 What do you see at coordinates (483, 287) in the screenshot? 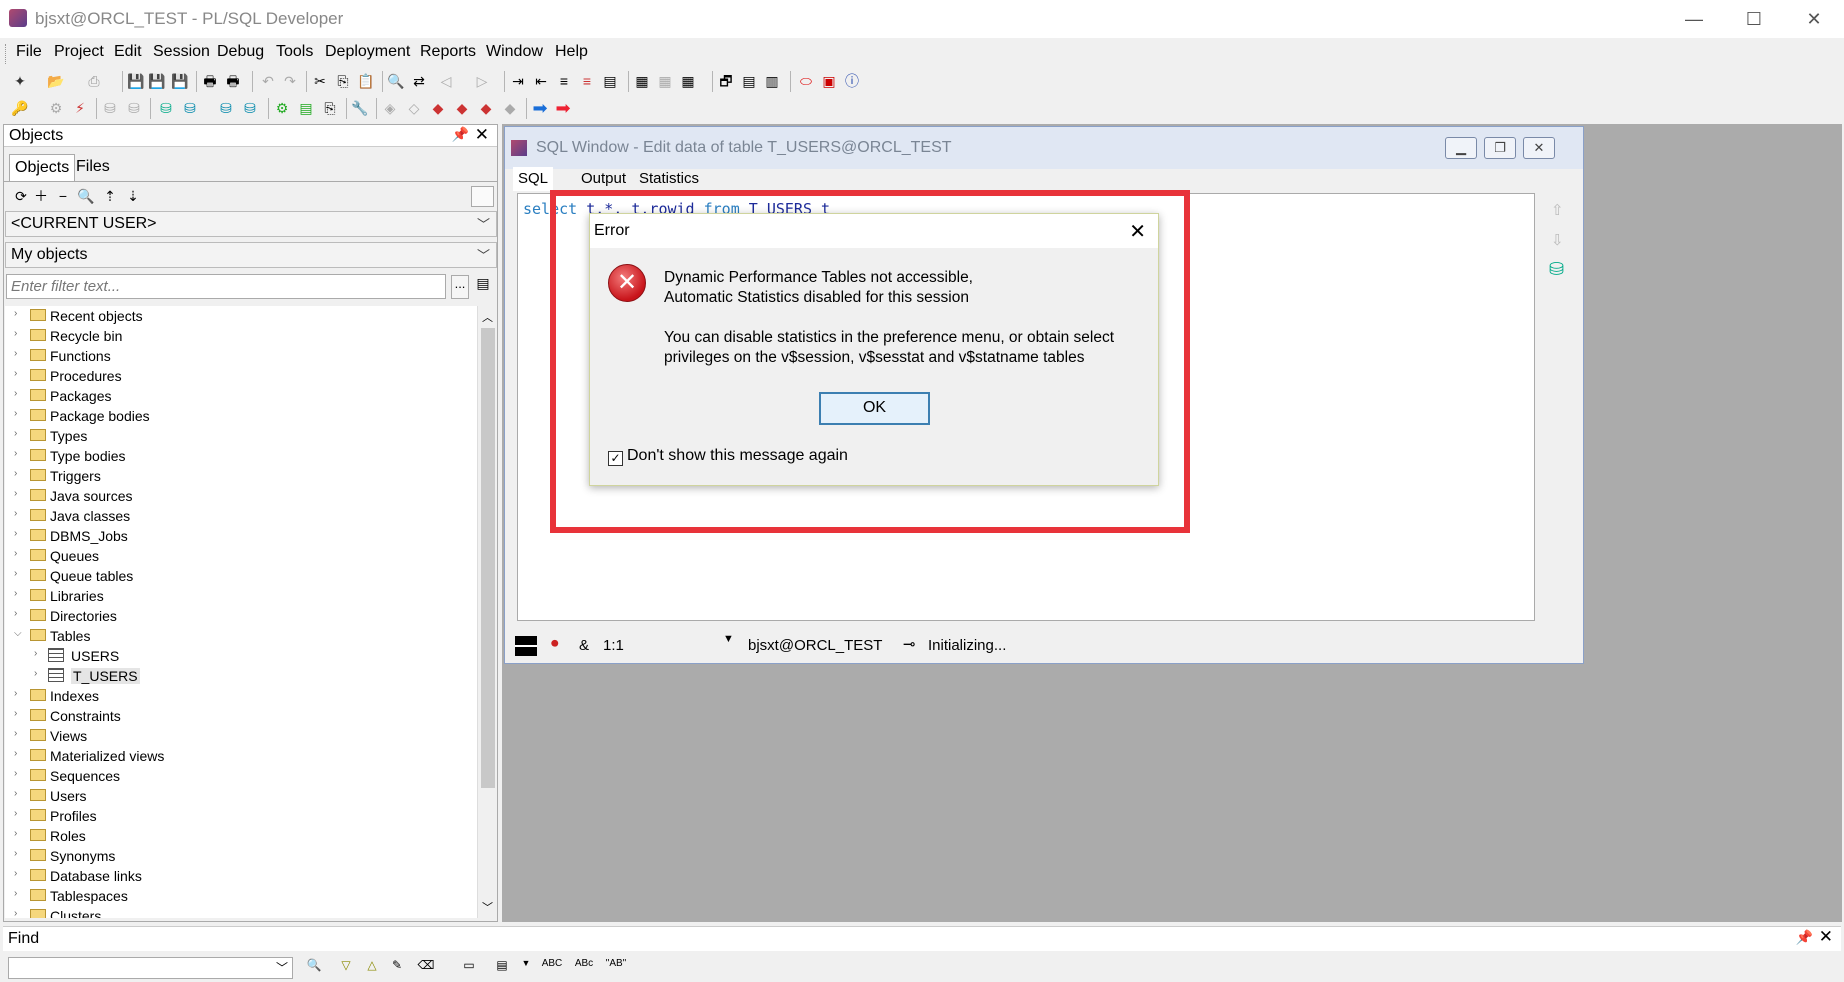
I see `filter-doc-icon: ▤` at bounding box center [483, 287].